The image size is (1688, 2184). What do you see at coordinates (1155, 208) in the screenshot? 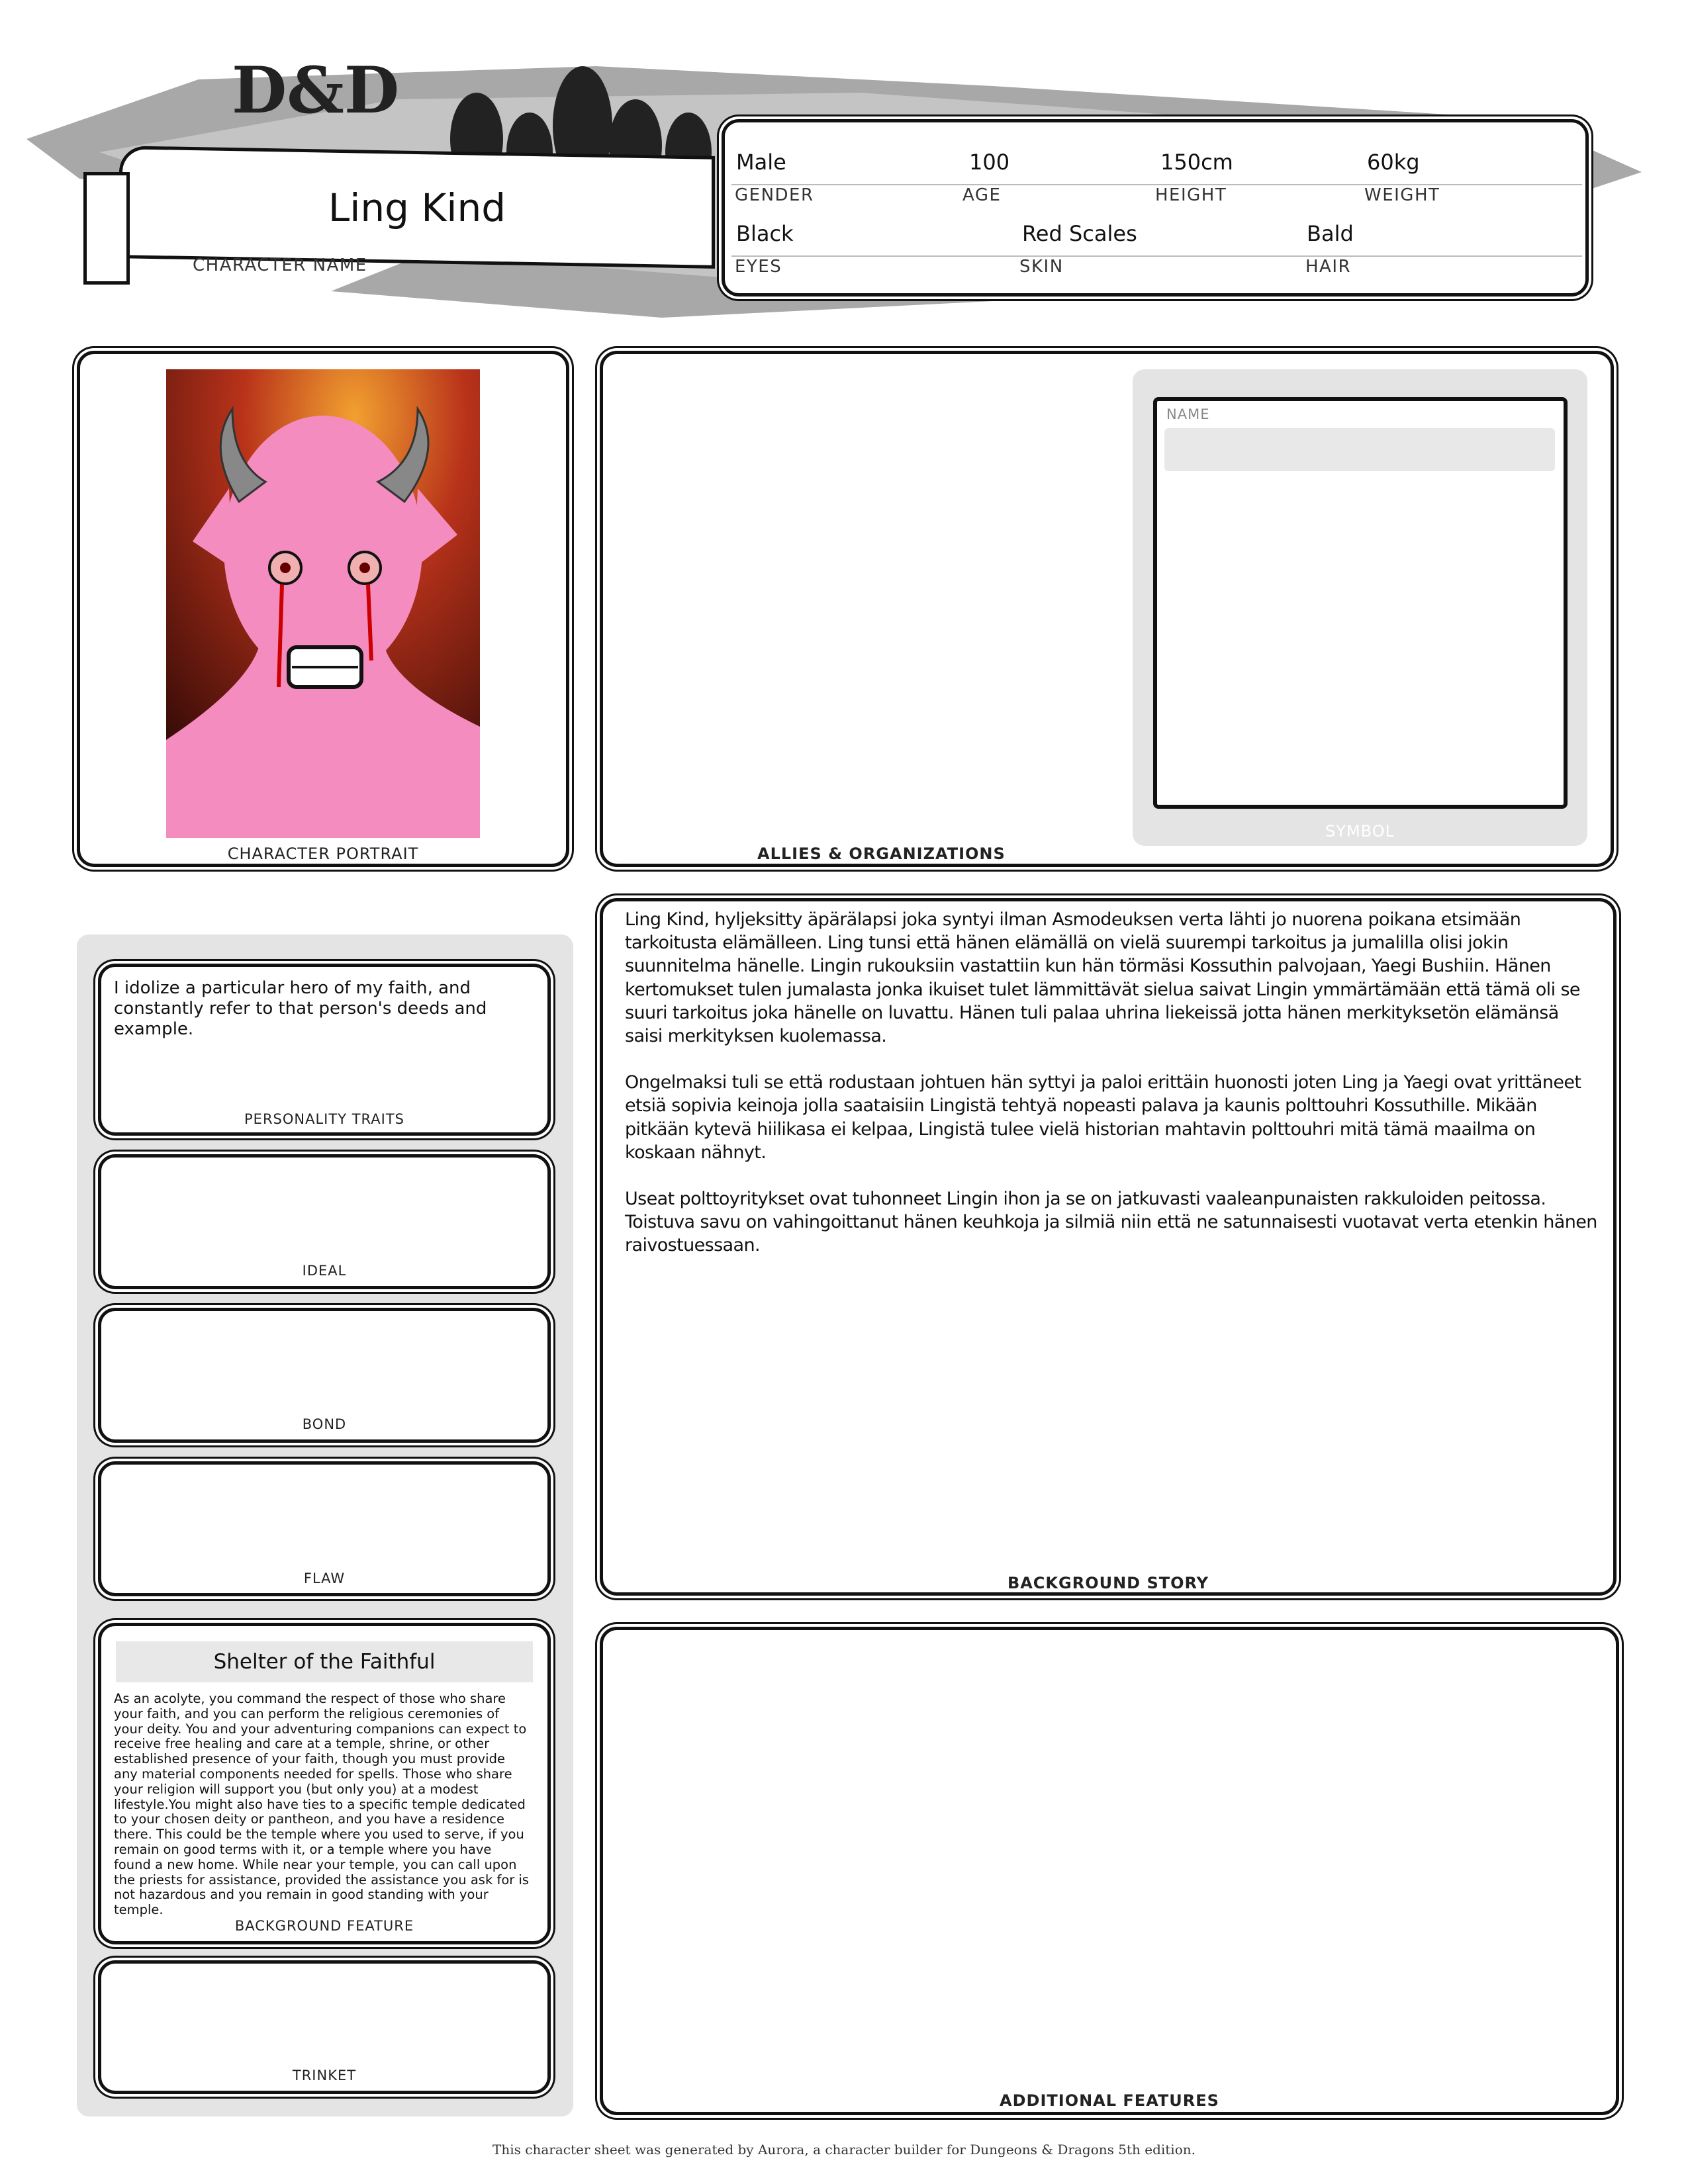
I see `character-details-box` at bounding box center [1155, 208].